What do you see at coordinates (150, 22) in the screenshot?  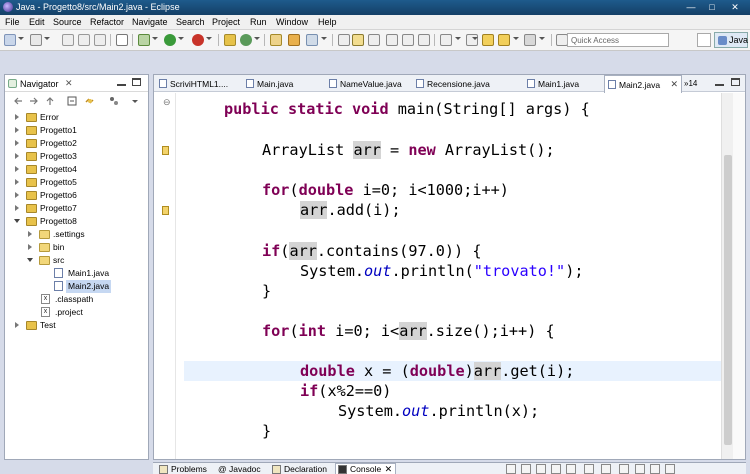 I see `menu-navigate: Navigate` at bounding box center [150, 22].